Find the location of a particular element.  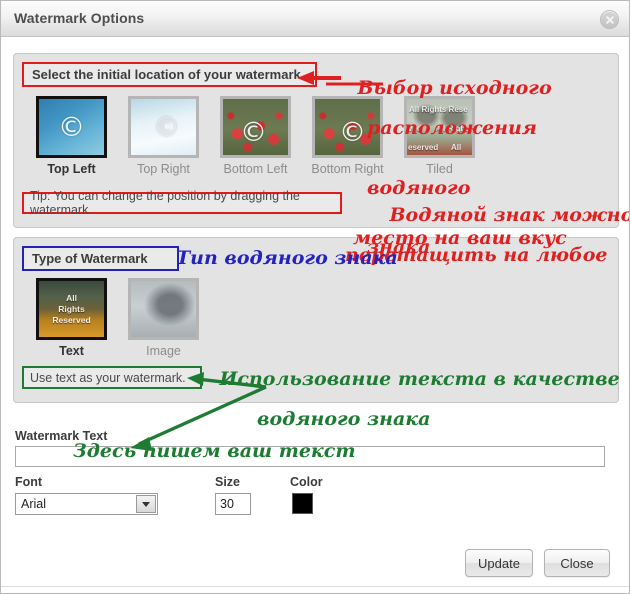

type-section-header: Type of Watermark is located at coordinates (100, 258).